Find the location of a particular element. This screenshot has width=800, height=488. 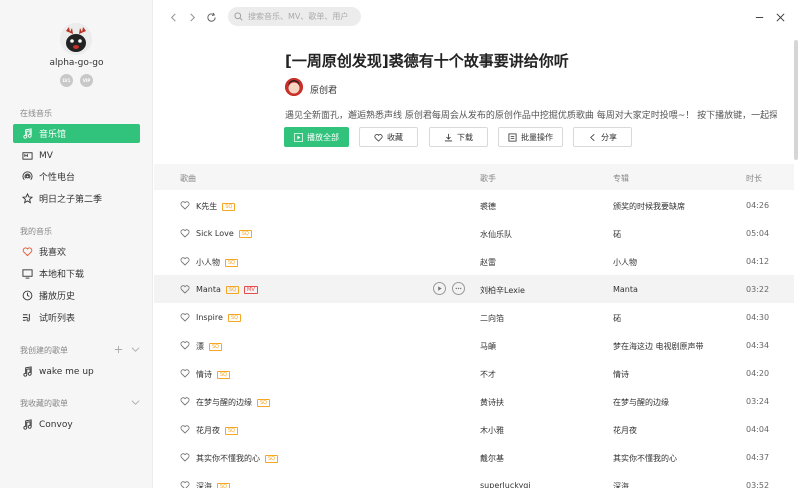

song-singer: 刘柏辛Lexie is located at coordinates (502, 290).